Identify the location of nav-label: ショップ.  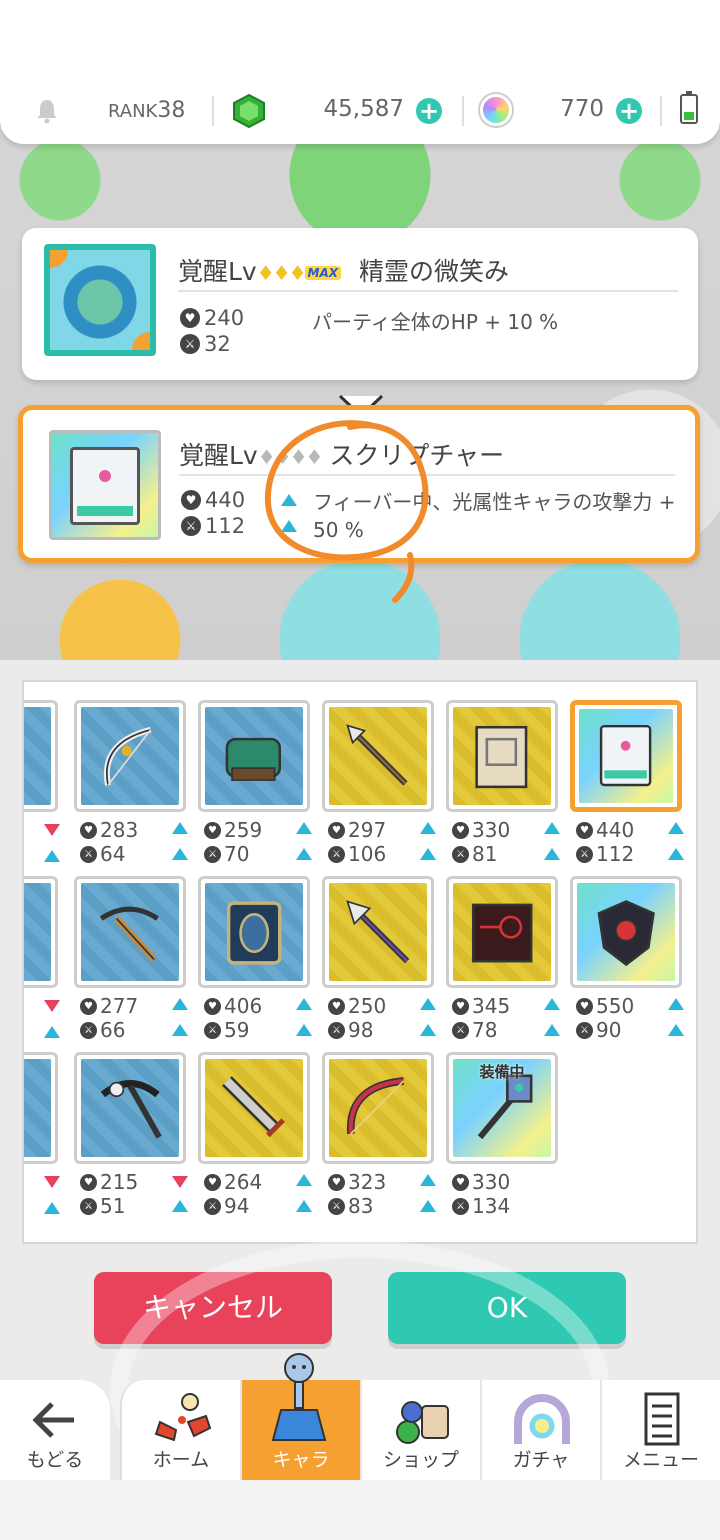
(420, 1460).